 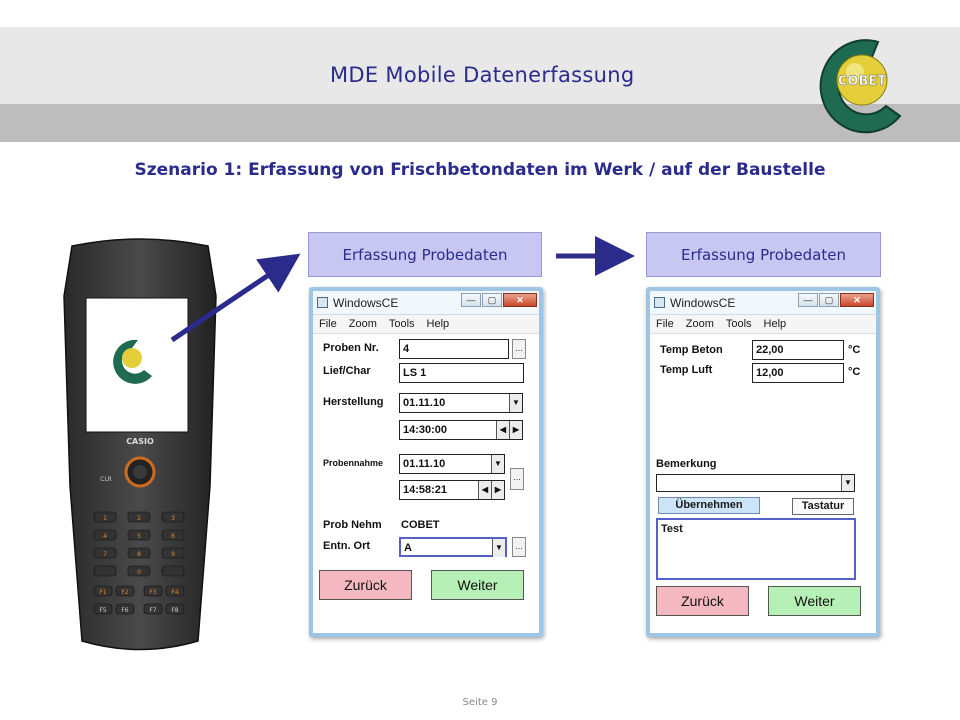 I want to click on probennahme-time-value: 14:58:21, so click(x=425, y=490).